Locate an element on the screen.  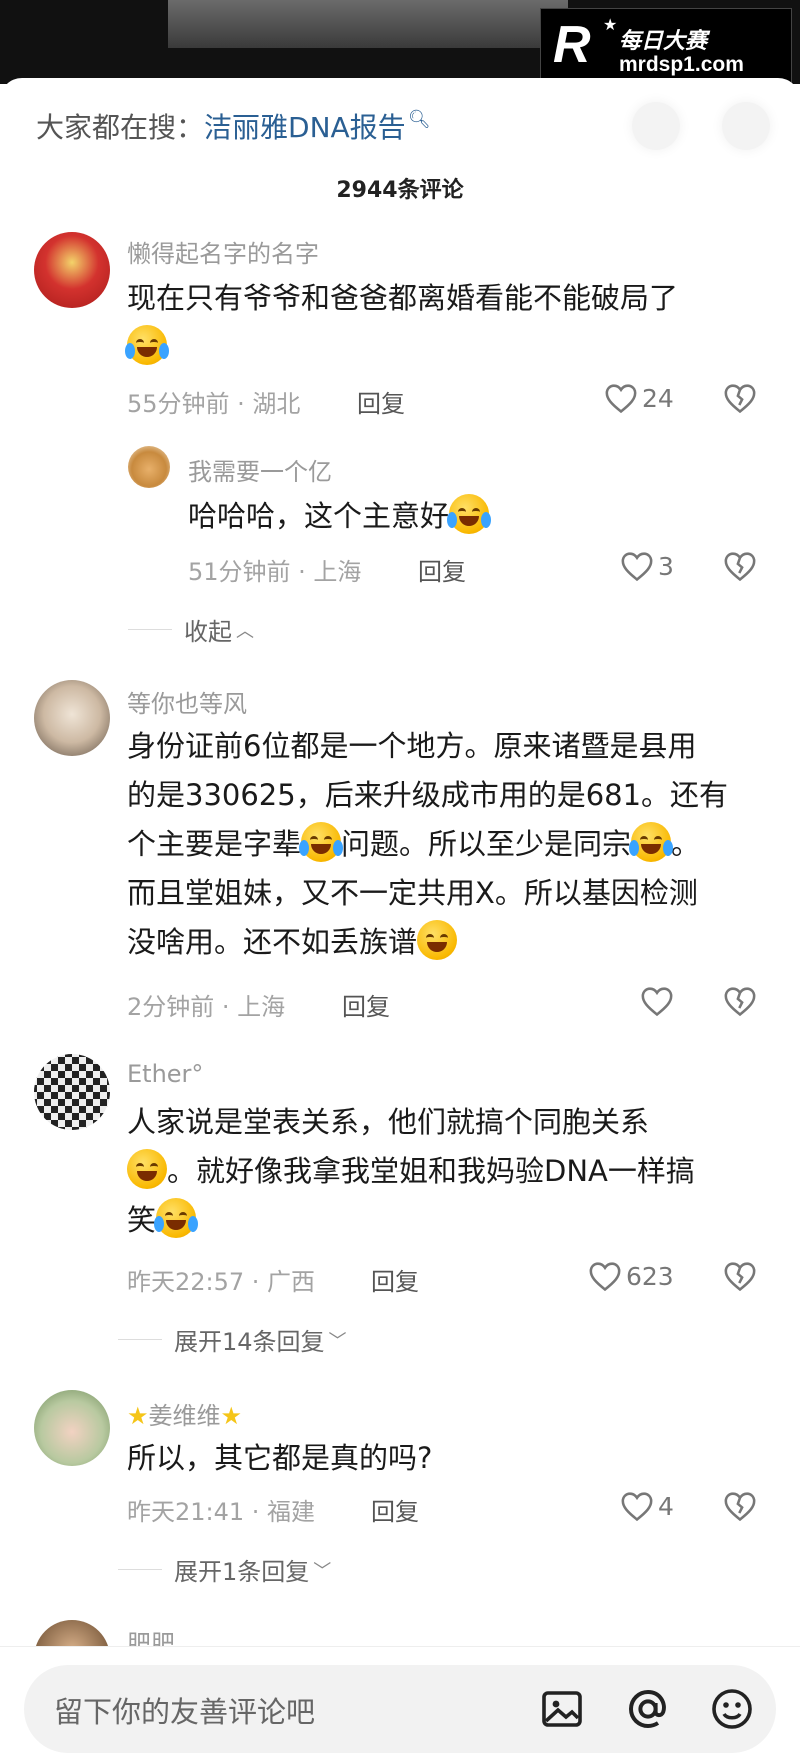
comment-text: 所以，其它都是真的吗? is located at coordinates (280, 1458).